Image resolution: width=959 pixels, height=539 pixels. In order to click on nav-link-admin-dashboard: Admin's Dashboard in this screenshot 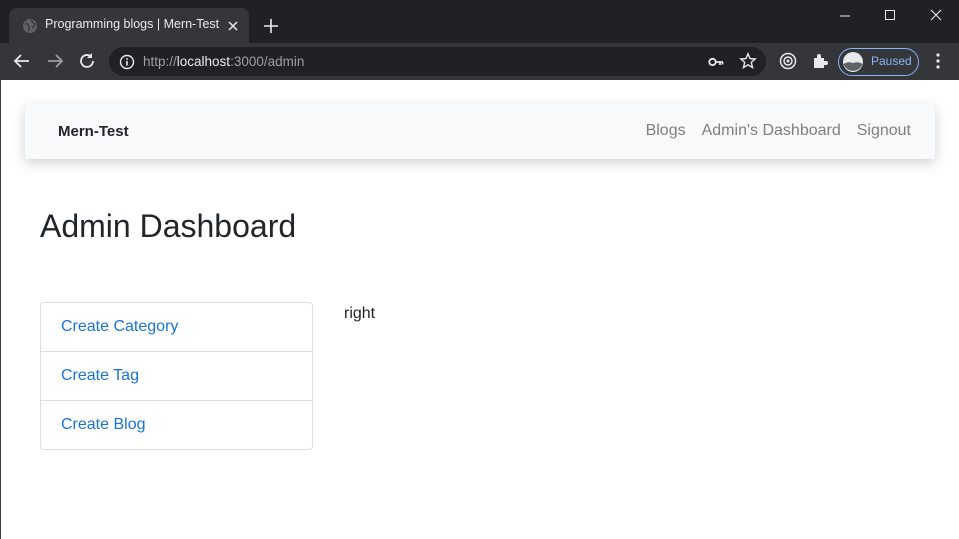, I will do `click(771, 131)`.